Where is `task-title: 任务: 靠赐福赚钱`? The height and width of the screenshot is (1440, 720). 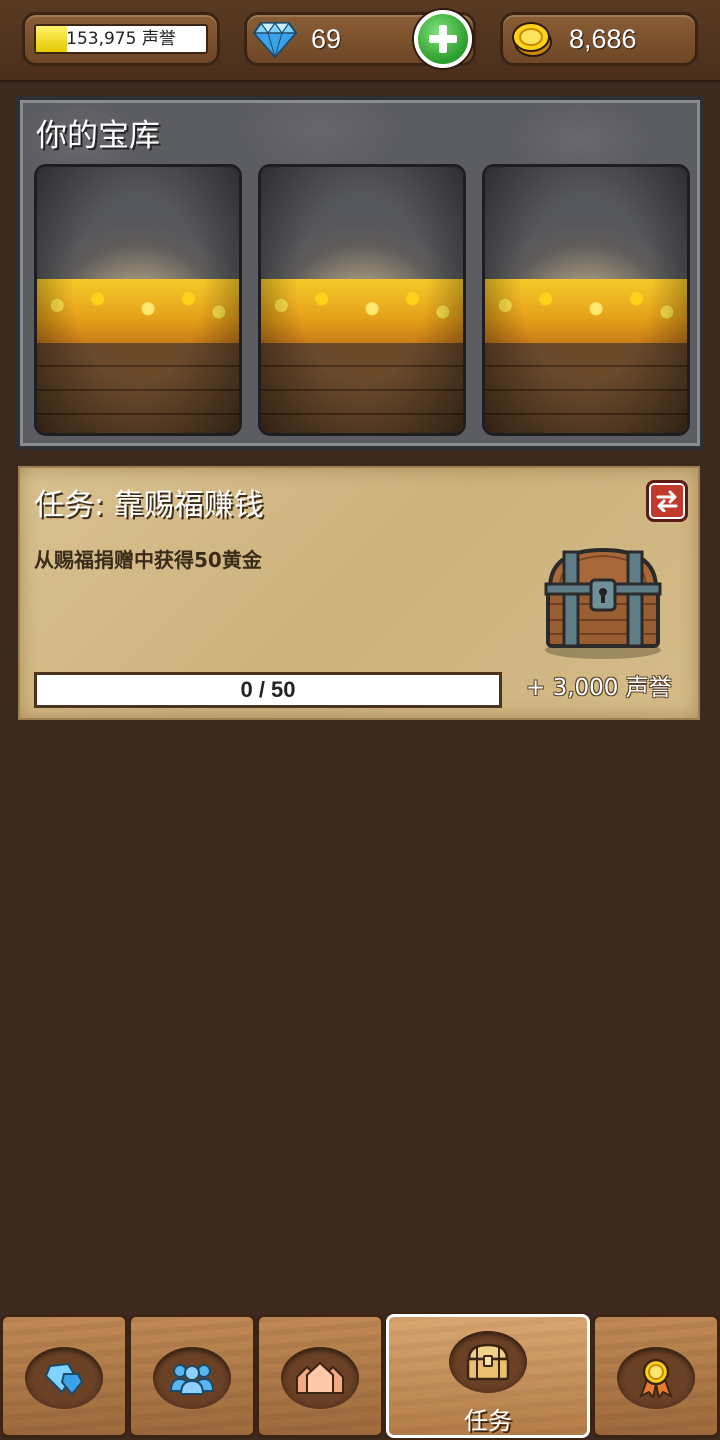 task-title: 任务: 靠赐福赚钱 is located at coordinates (149, 505).